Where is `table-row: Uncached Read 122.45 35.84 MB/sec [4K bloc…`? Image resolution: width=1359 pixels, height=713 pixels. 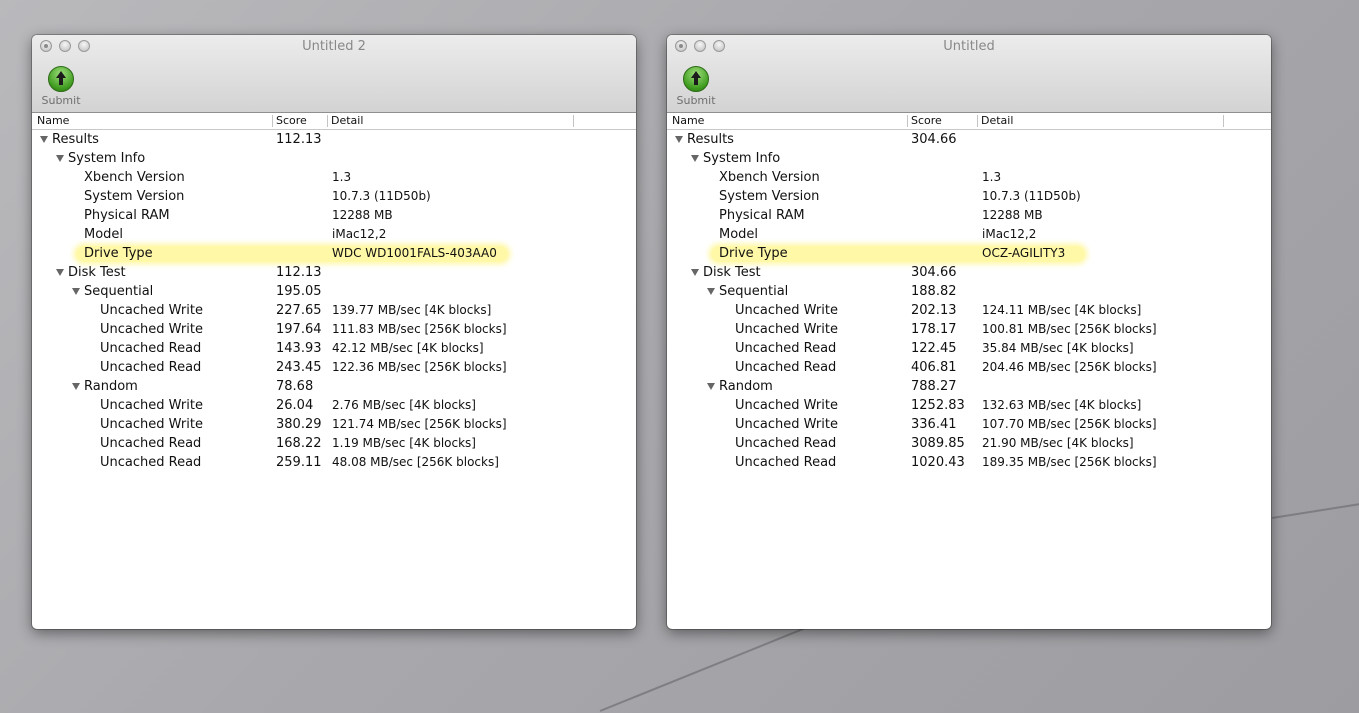
table-row: Uncached Read 122.45 35.84 MB/sec [4K bloc… is located at coordinates (969, 348).